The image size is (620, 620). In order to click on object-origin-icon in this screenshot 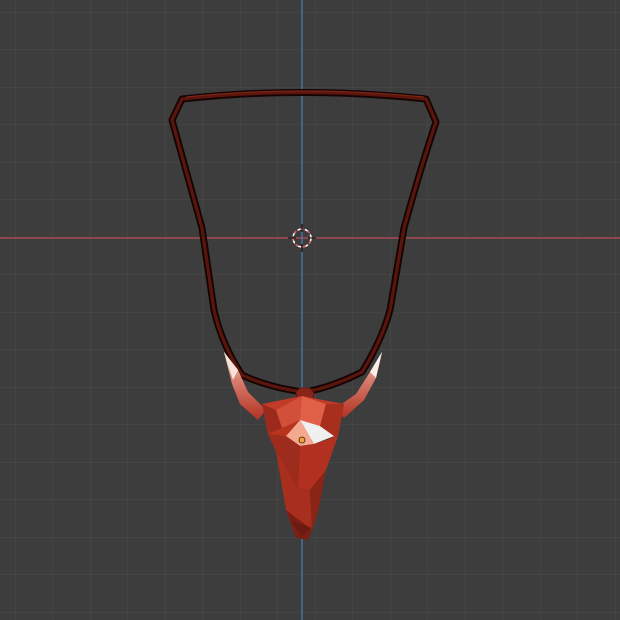, I will do `click(302, 440)`.